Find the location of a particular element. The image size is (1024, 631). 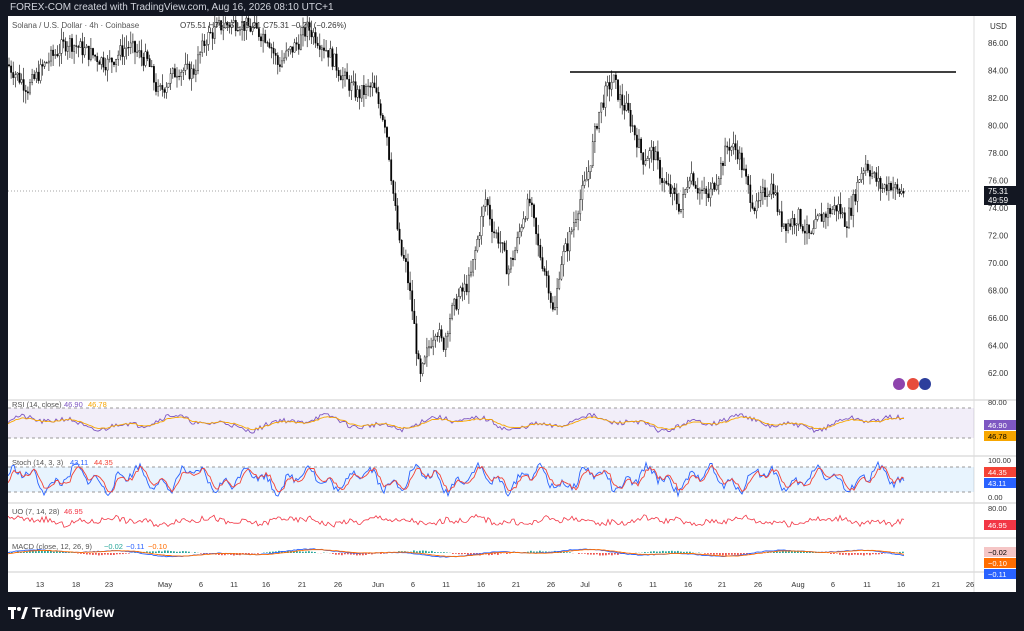

currency-flags-icon is located at coordinates (912, 384).